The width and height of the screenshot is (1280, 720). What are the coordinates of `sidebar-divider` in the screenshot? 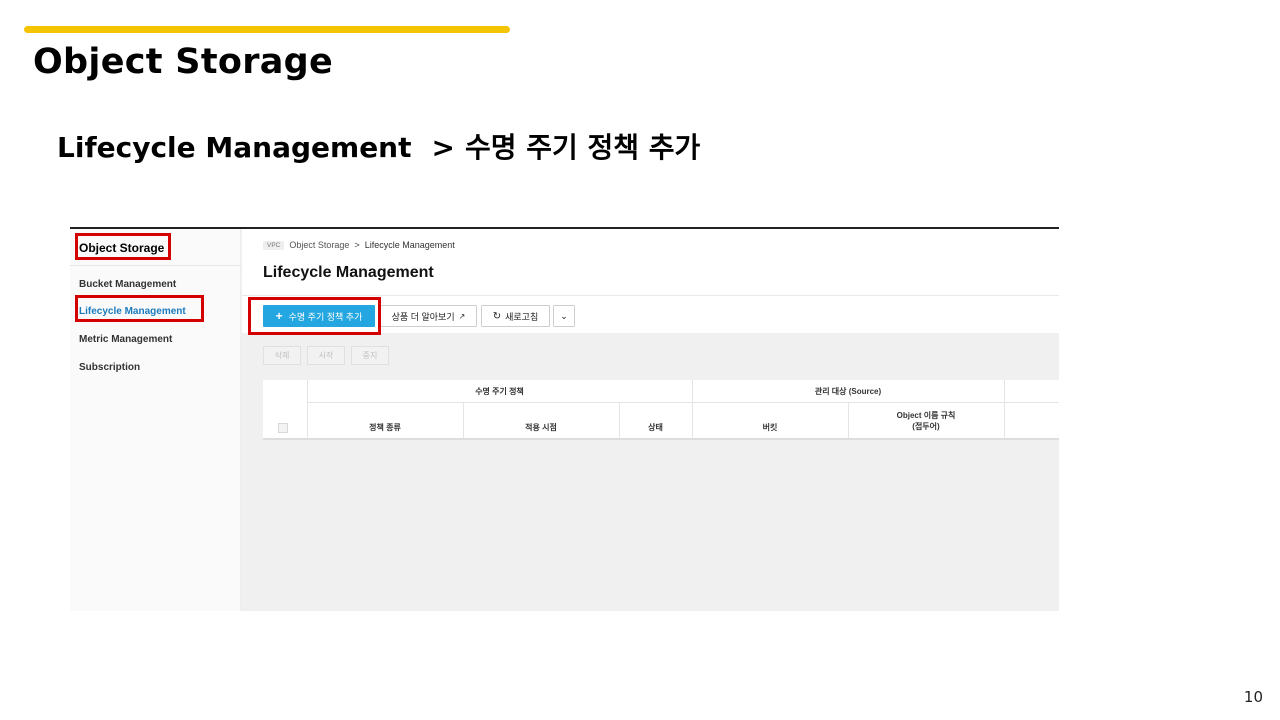 It's located at (155, 265).